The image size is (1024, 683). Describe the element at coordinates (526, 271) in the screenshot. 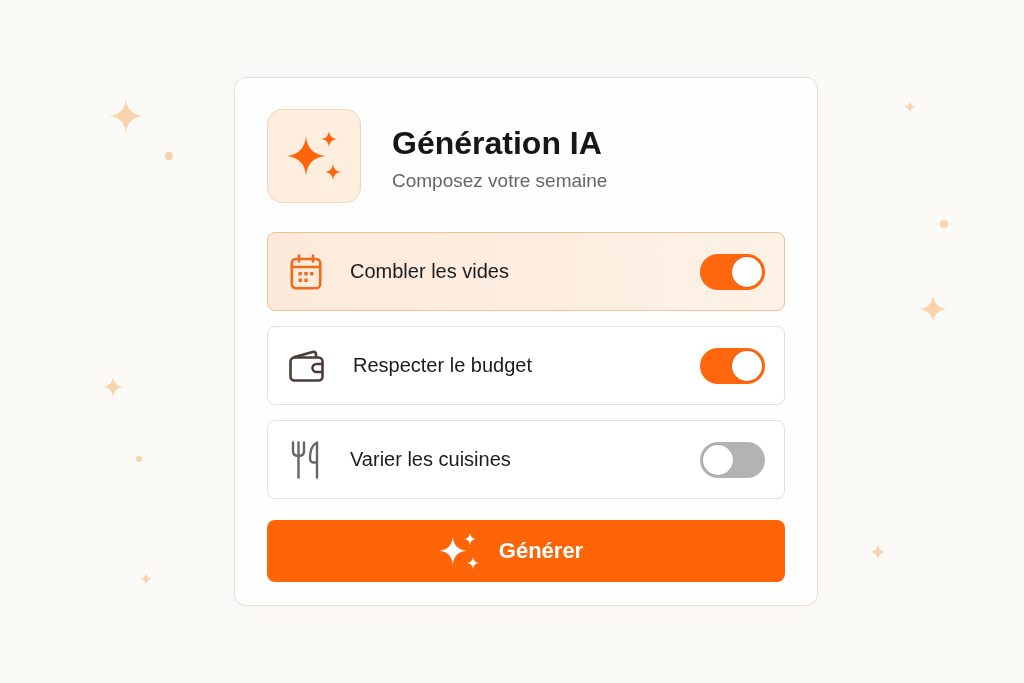

I see `option-row: Combler les vides` at that location.